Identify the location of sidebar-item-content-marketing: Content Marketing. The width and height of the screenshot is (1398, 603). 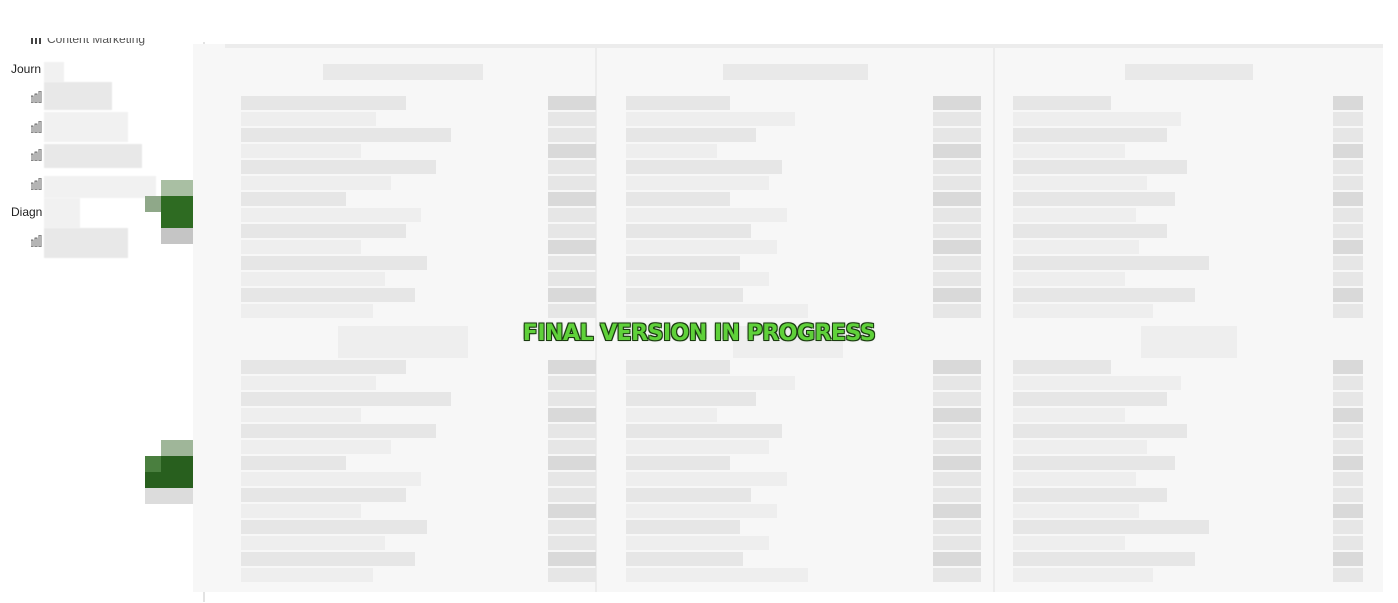
(88, 39).